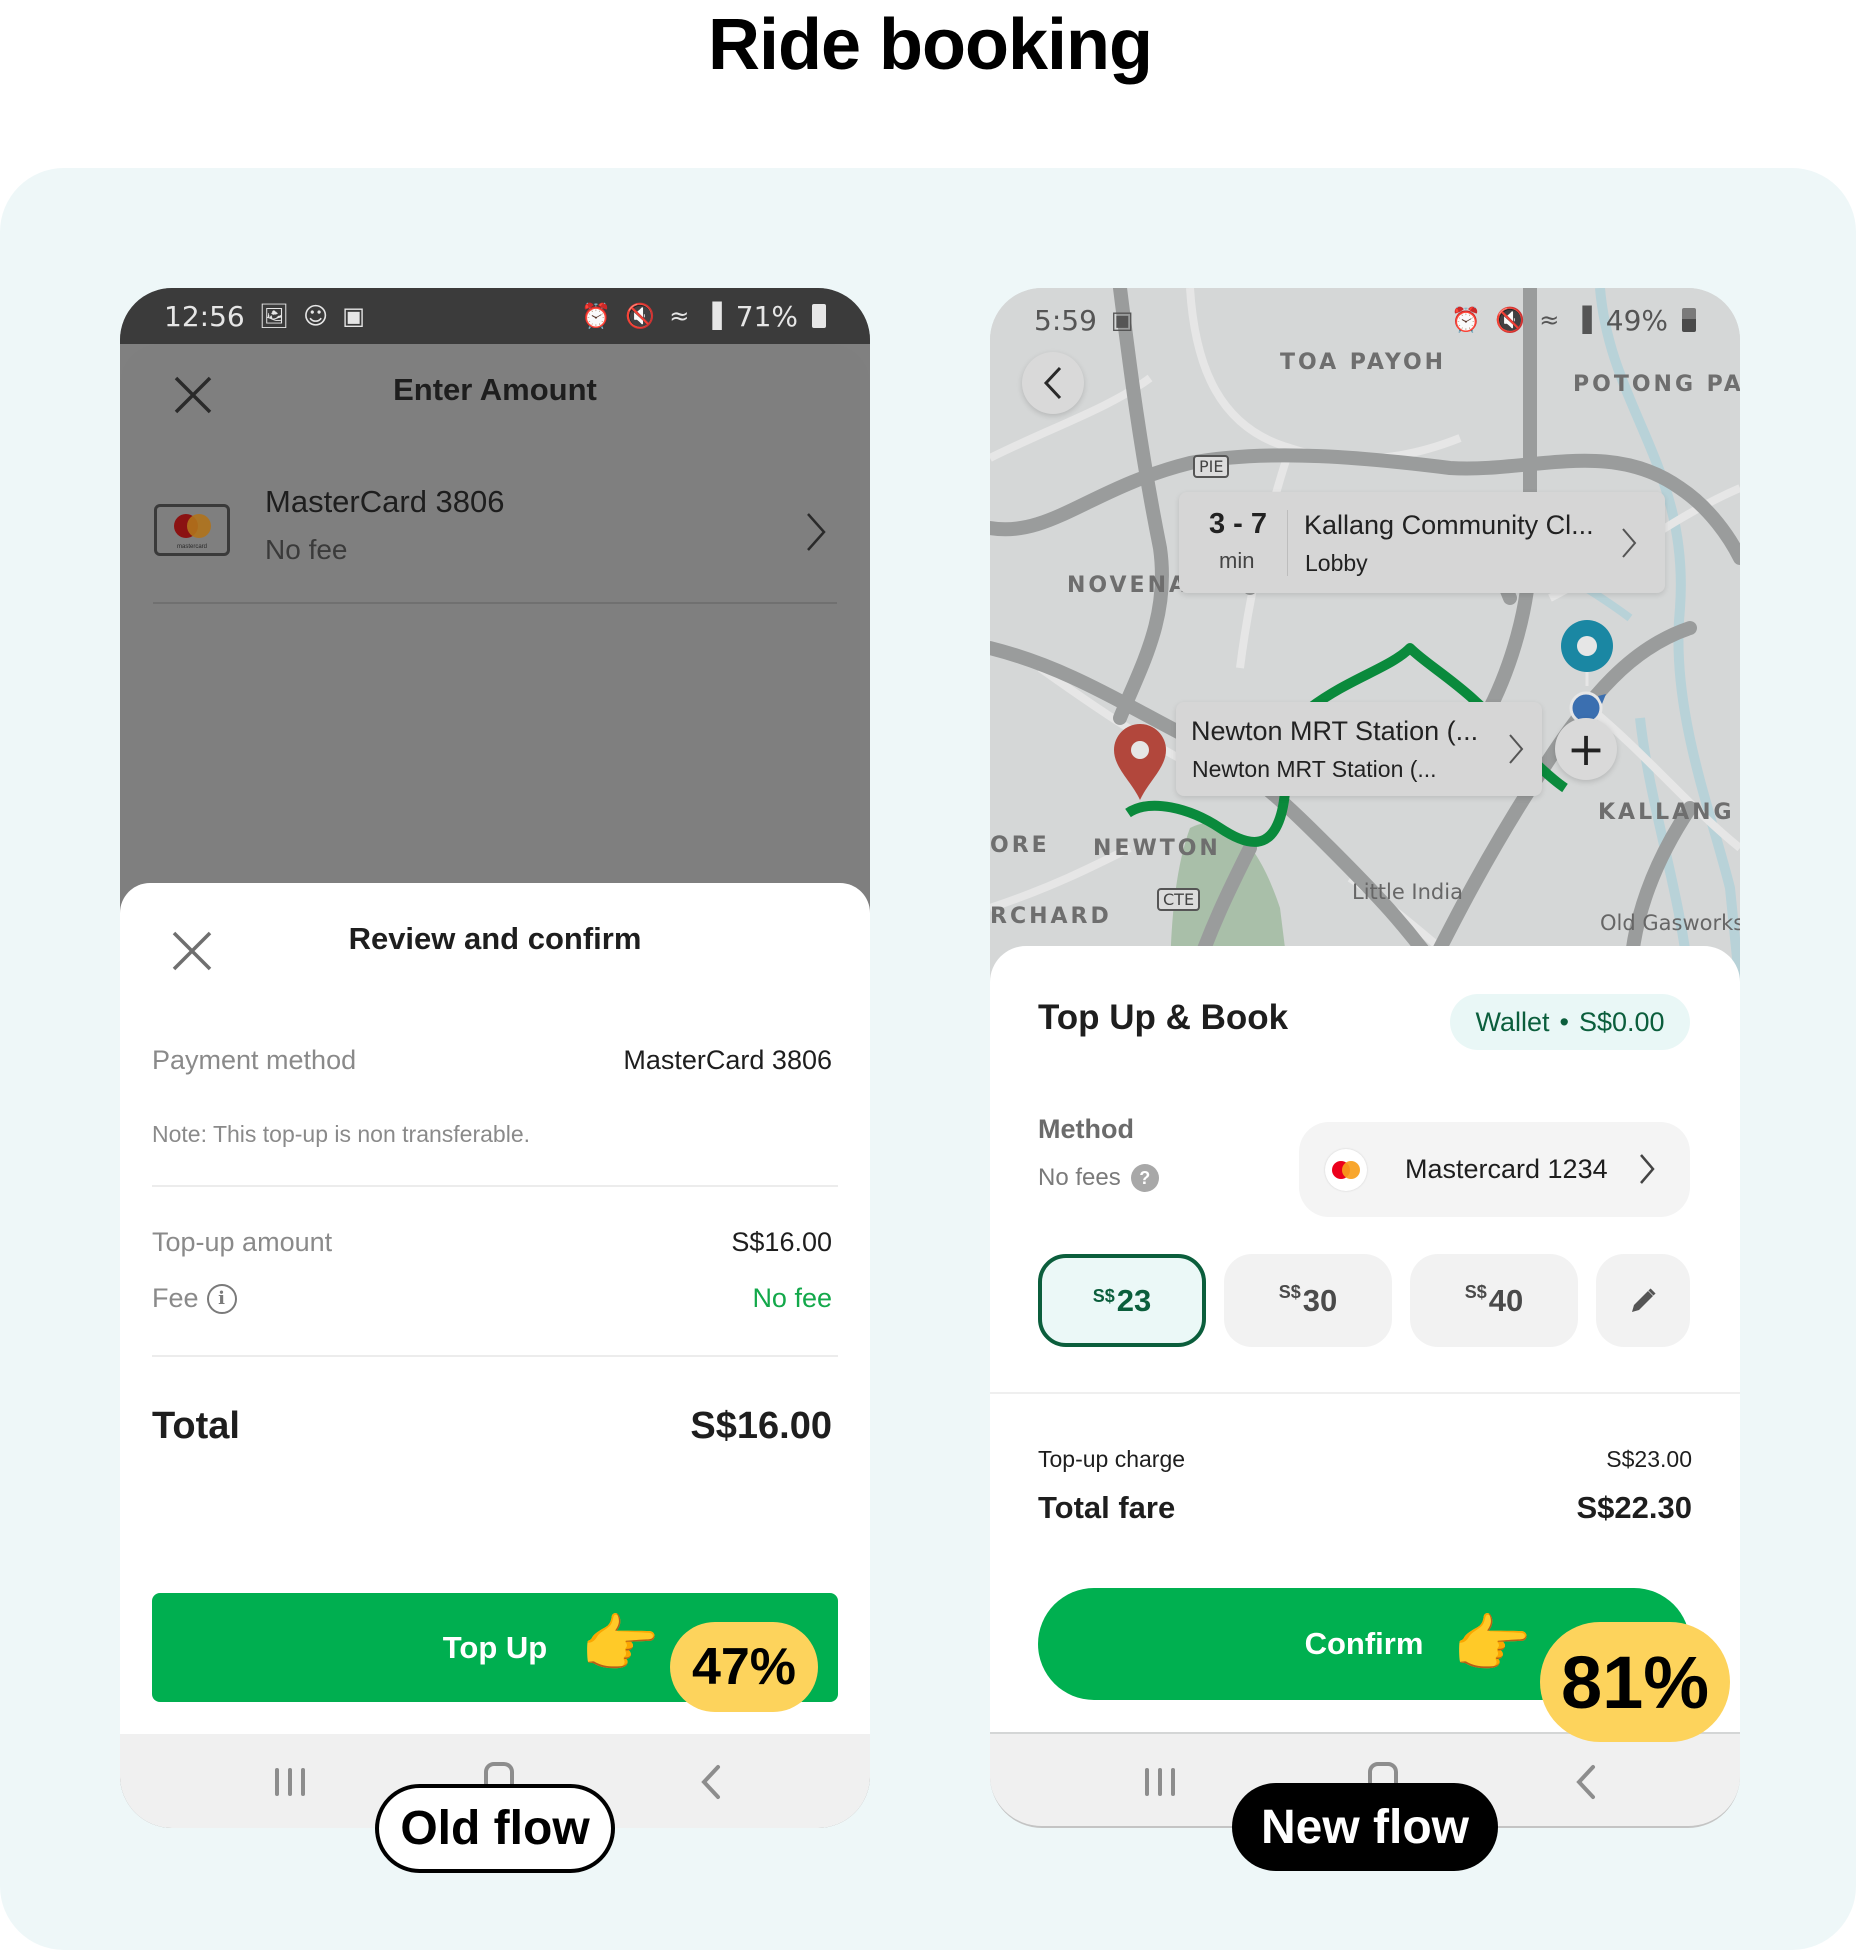 The image size is (1860, 1950). What do you see at coordinates (1065, 320) in the screenshot?
I see `status-time: 5:59` at bounding box center [1065, 320].